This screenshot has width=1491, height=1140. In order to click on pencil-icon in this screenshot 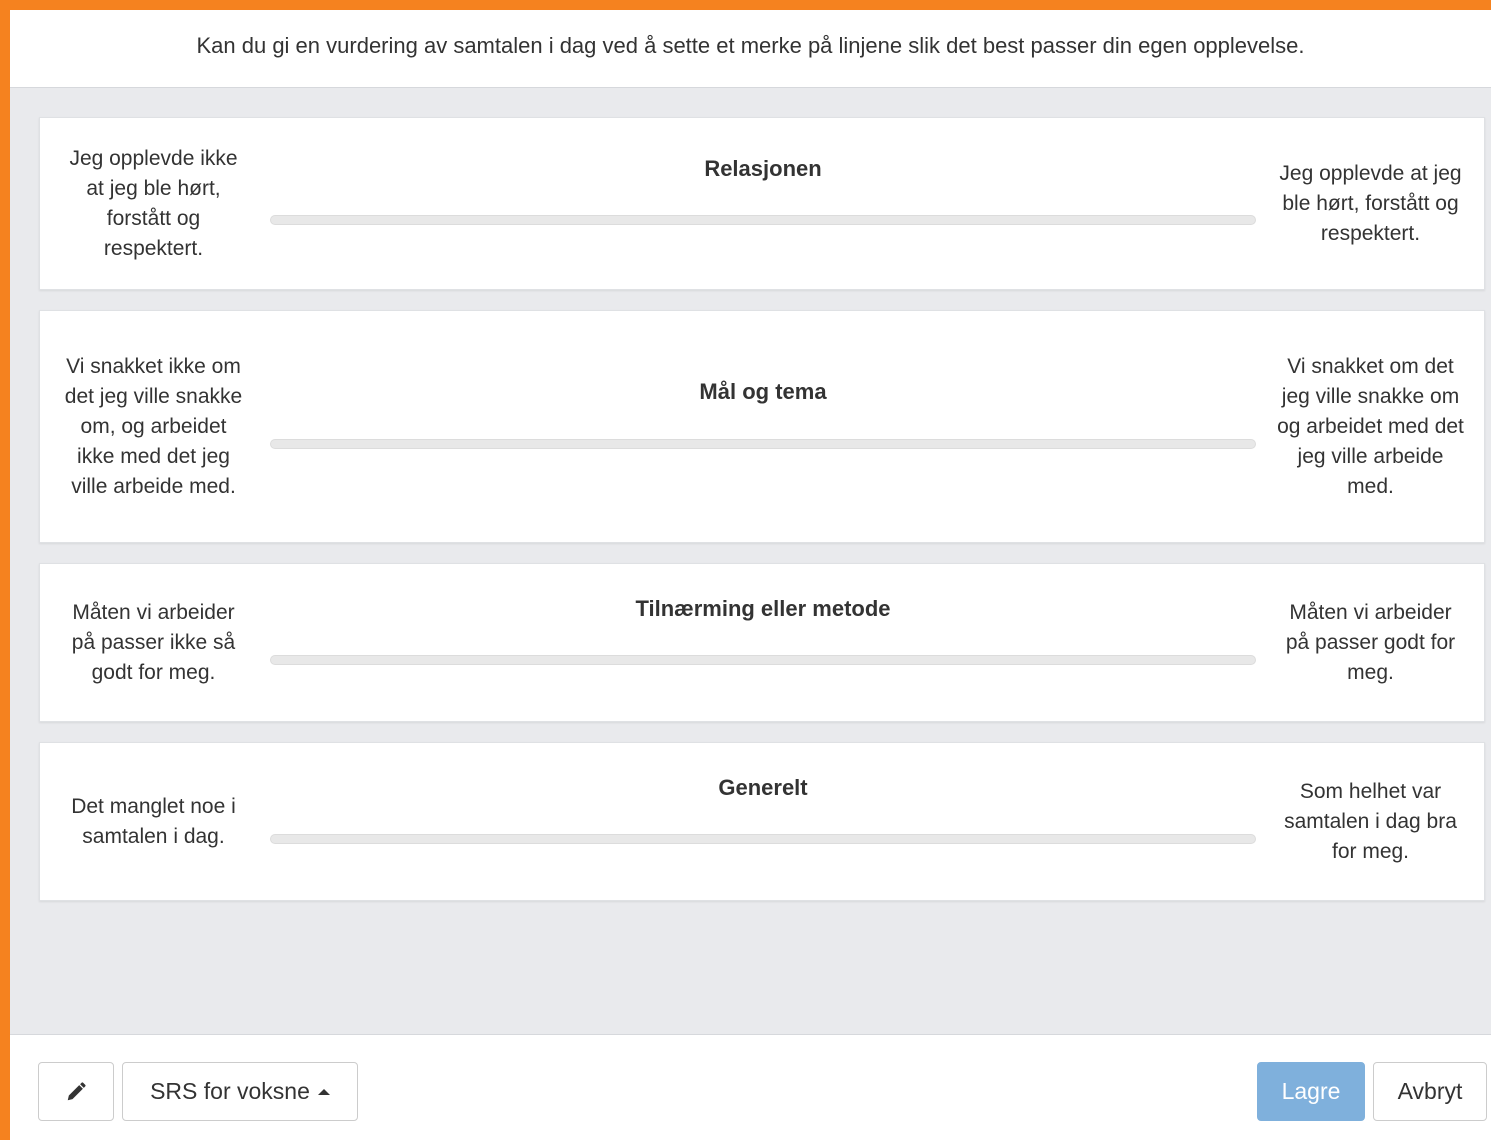, I will do `click(76, 1090)`.